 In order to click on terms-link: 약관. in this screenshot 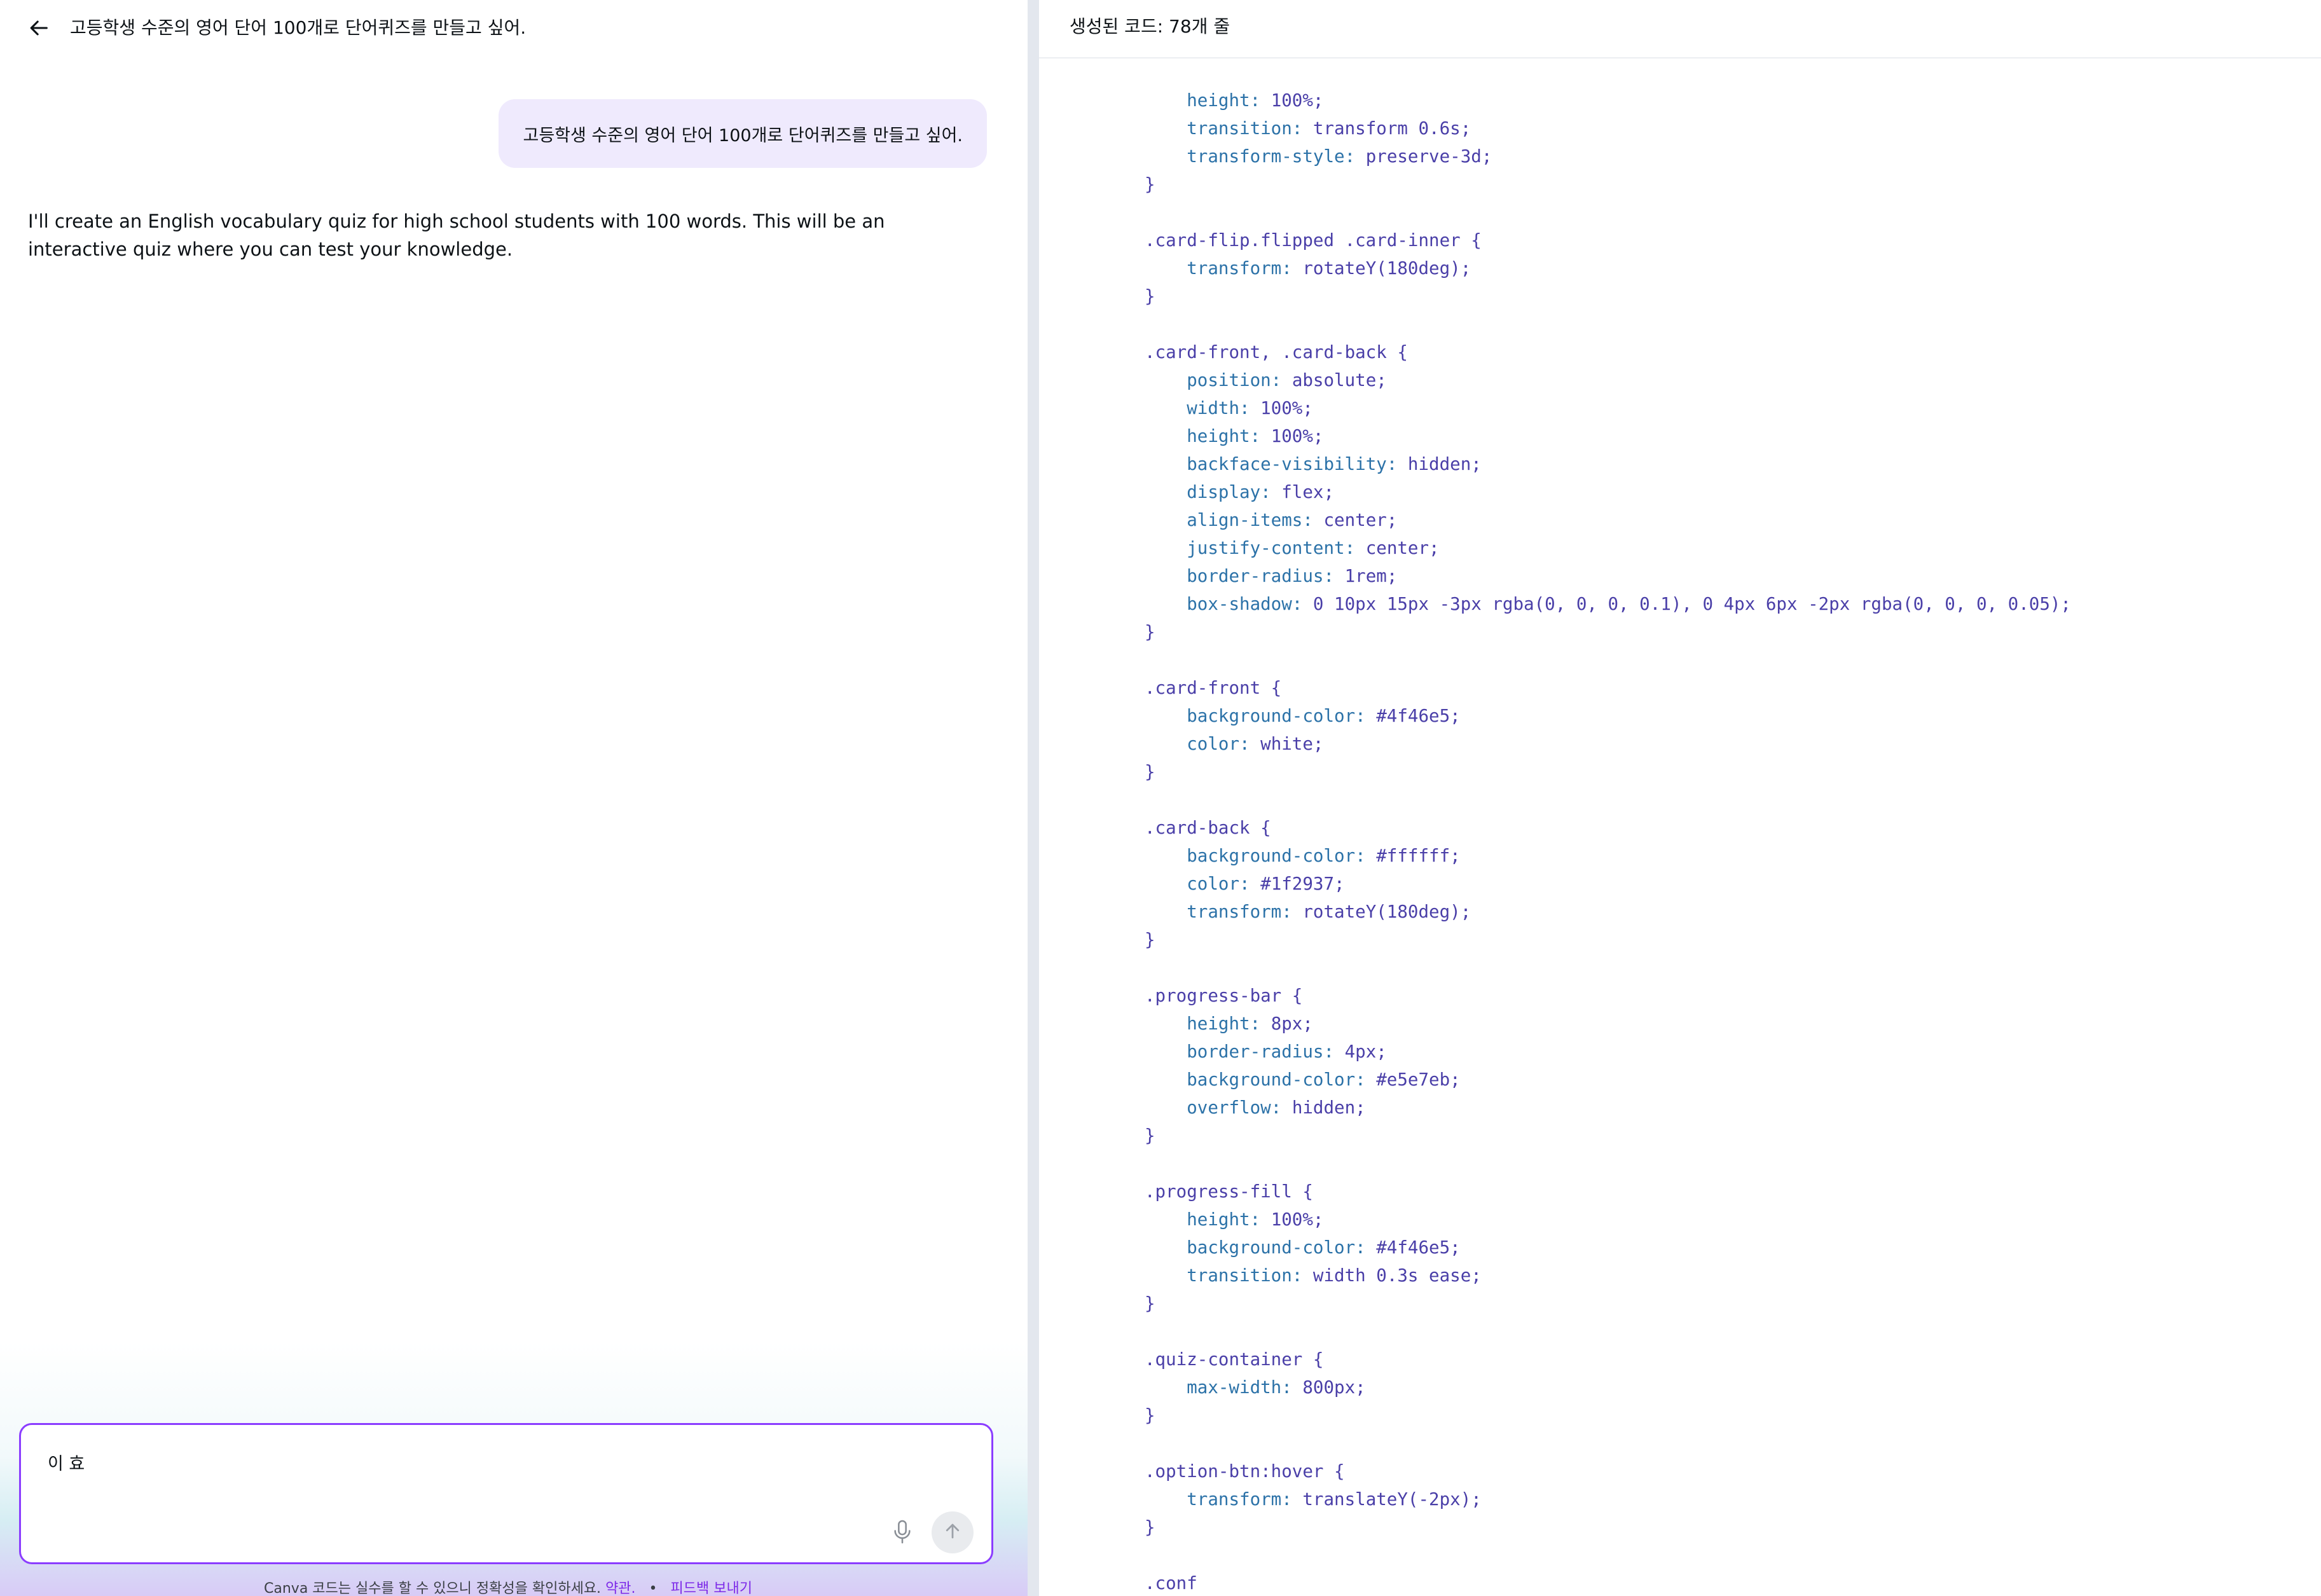, I will do `click(620, 1588)`.